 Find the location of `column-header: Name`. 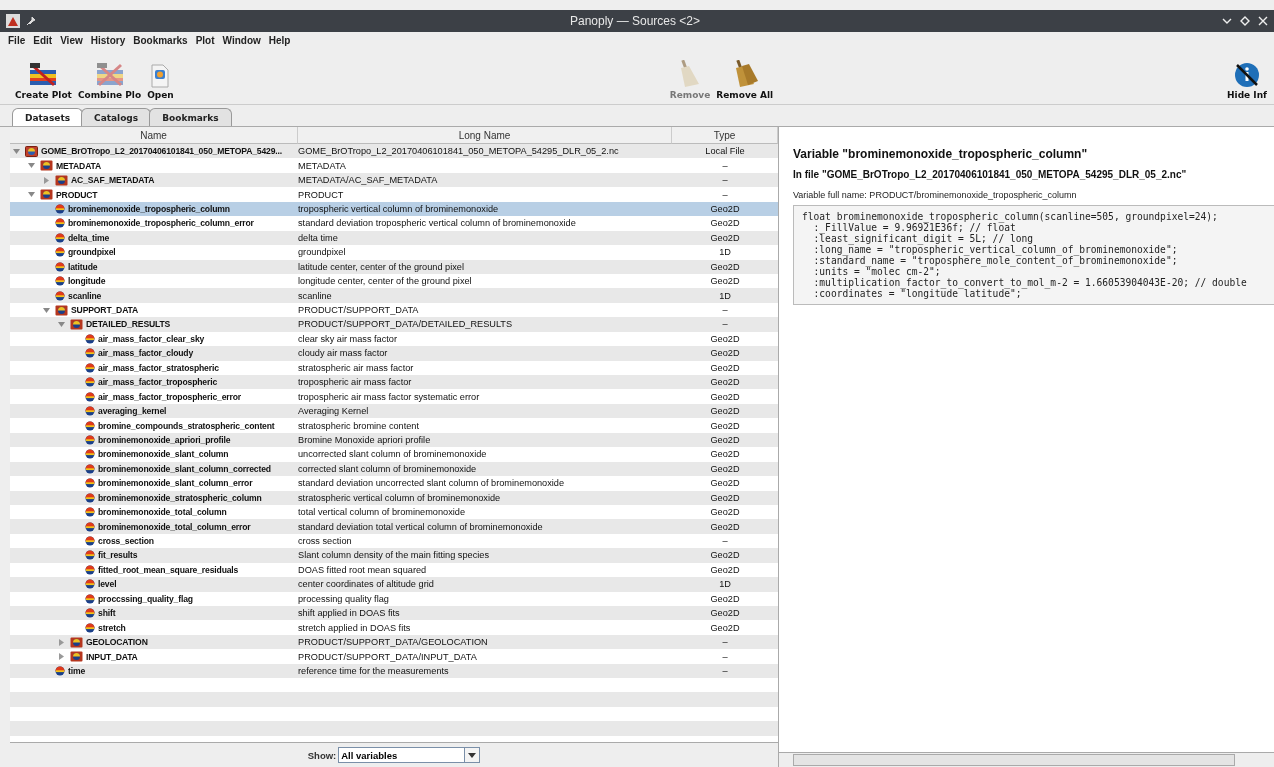

column-header: Name is located at coordinates (154, 135).